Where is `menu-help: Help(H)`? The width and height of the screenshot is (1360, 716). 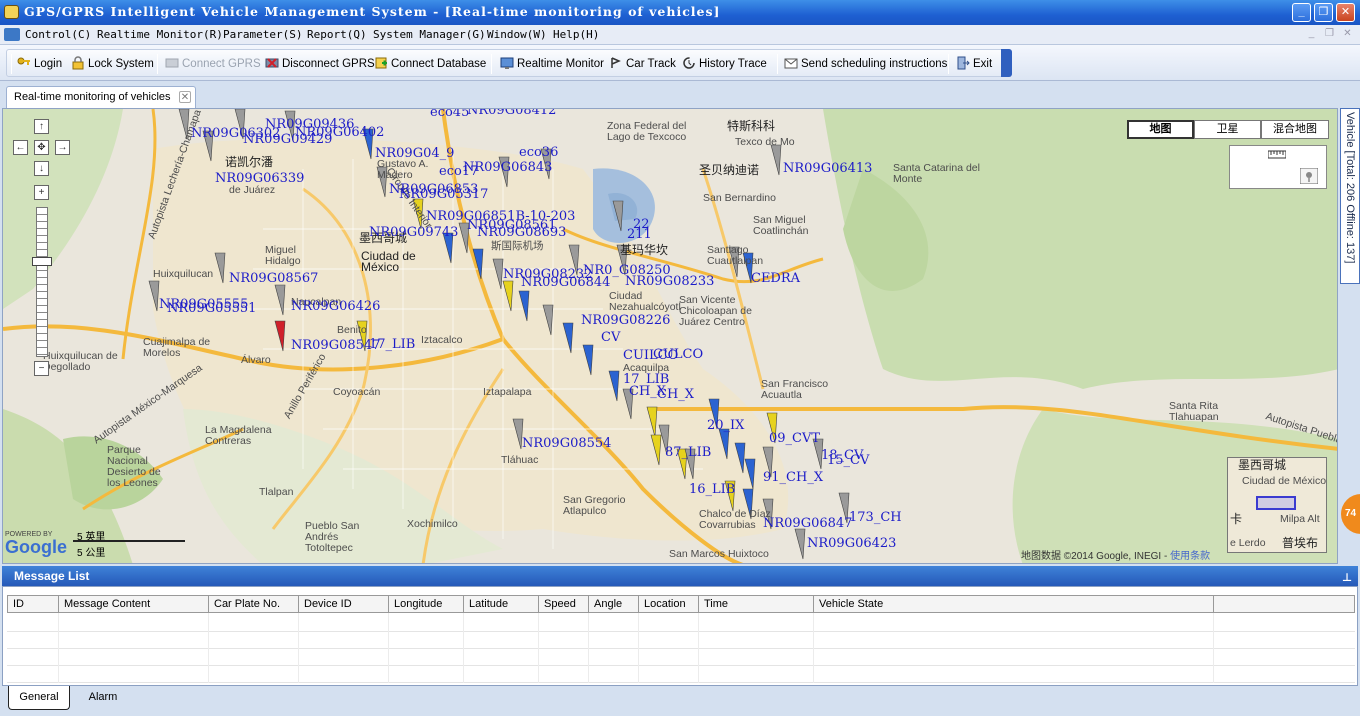 menu-help: Help(H) is located at coordinates (576, 34).